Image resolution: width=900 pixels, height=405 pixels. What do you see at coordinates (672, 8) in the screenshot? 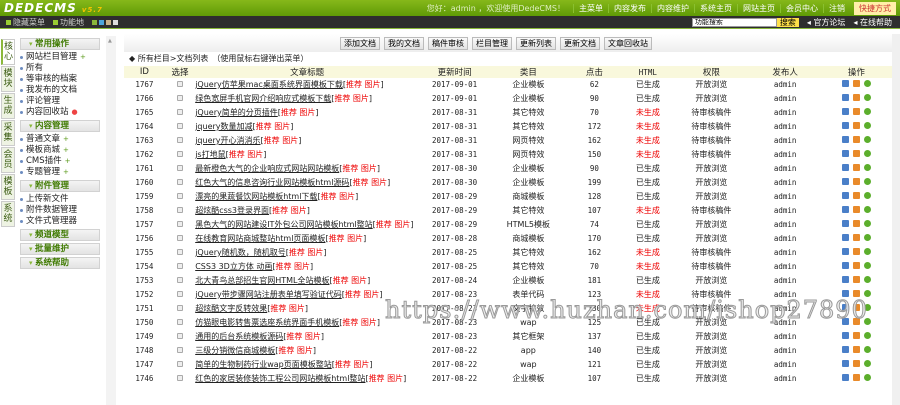
I see `nav-2: 内容维护` at bounding box center [672, 8].